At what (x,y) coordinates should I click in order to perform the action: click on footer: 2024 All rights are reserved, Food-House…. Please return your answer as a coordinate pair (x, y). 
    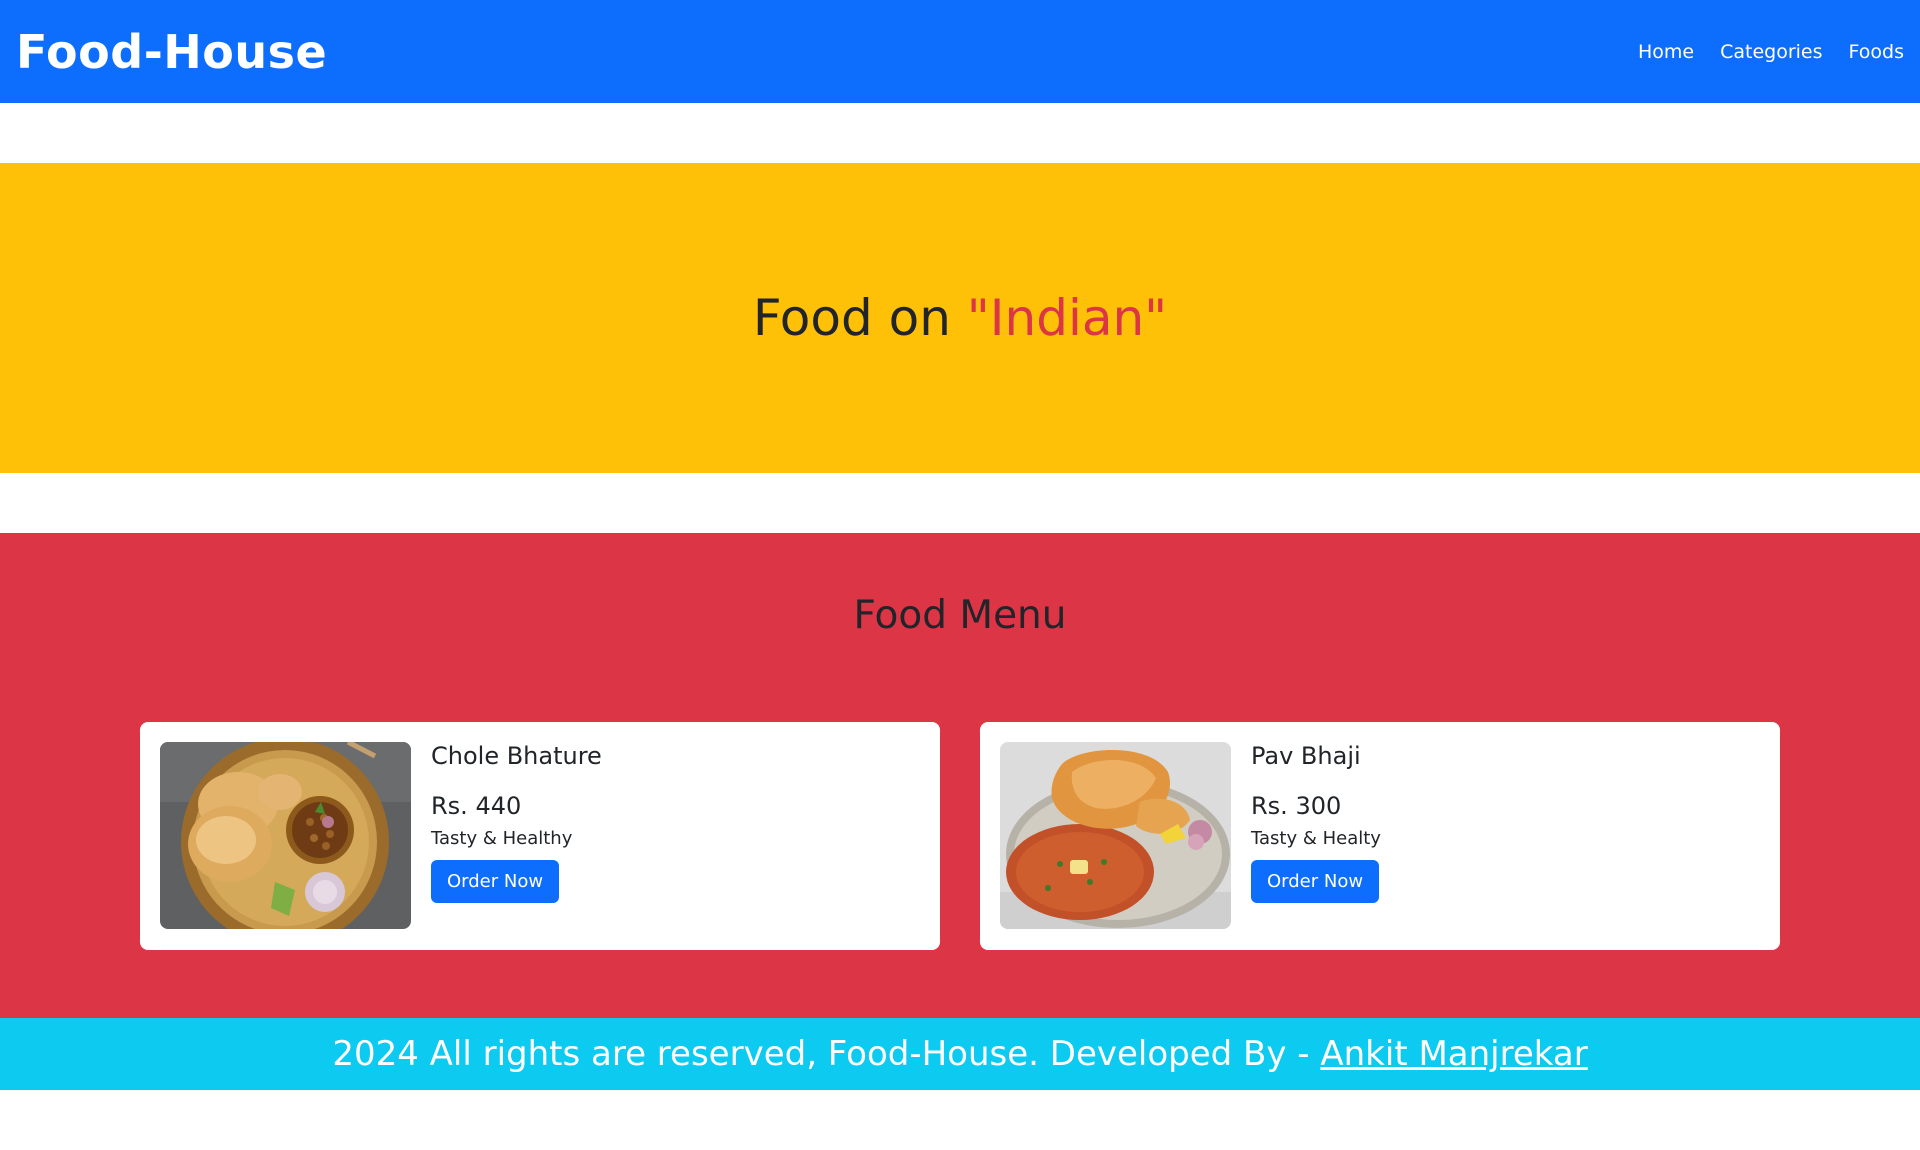
    Looking at the image, I should click on (960, 1054).